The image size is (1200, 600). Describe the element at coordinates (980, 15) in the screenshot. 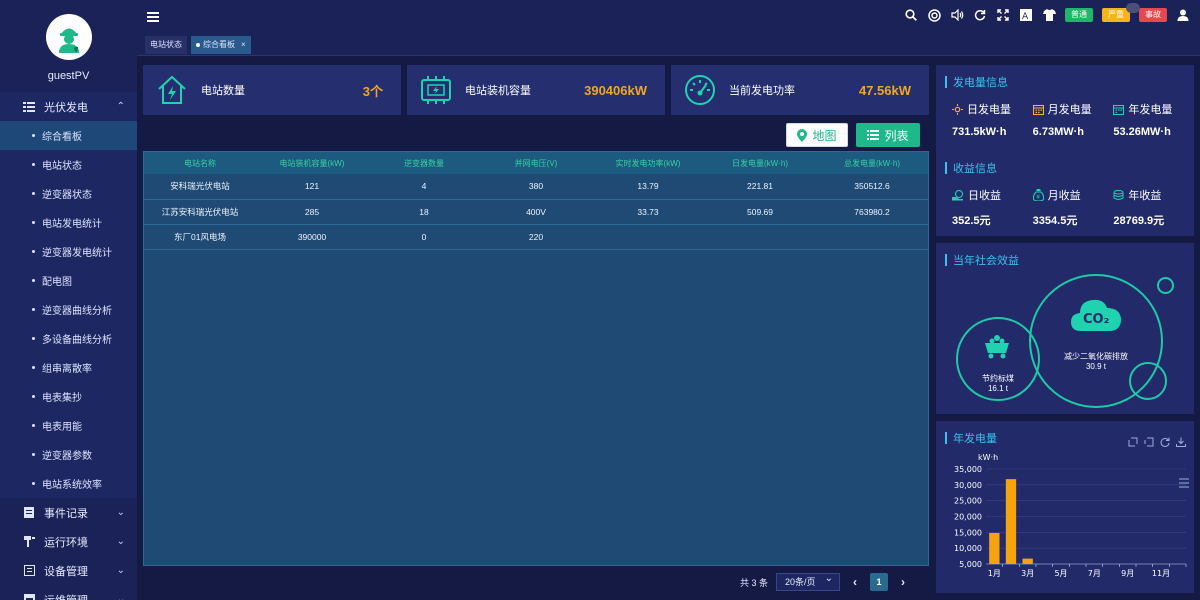

I see `refresh-icon` at that location.